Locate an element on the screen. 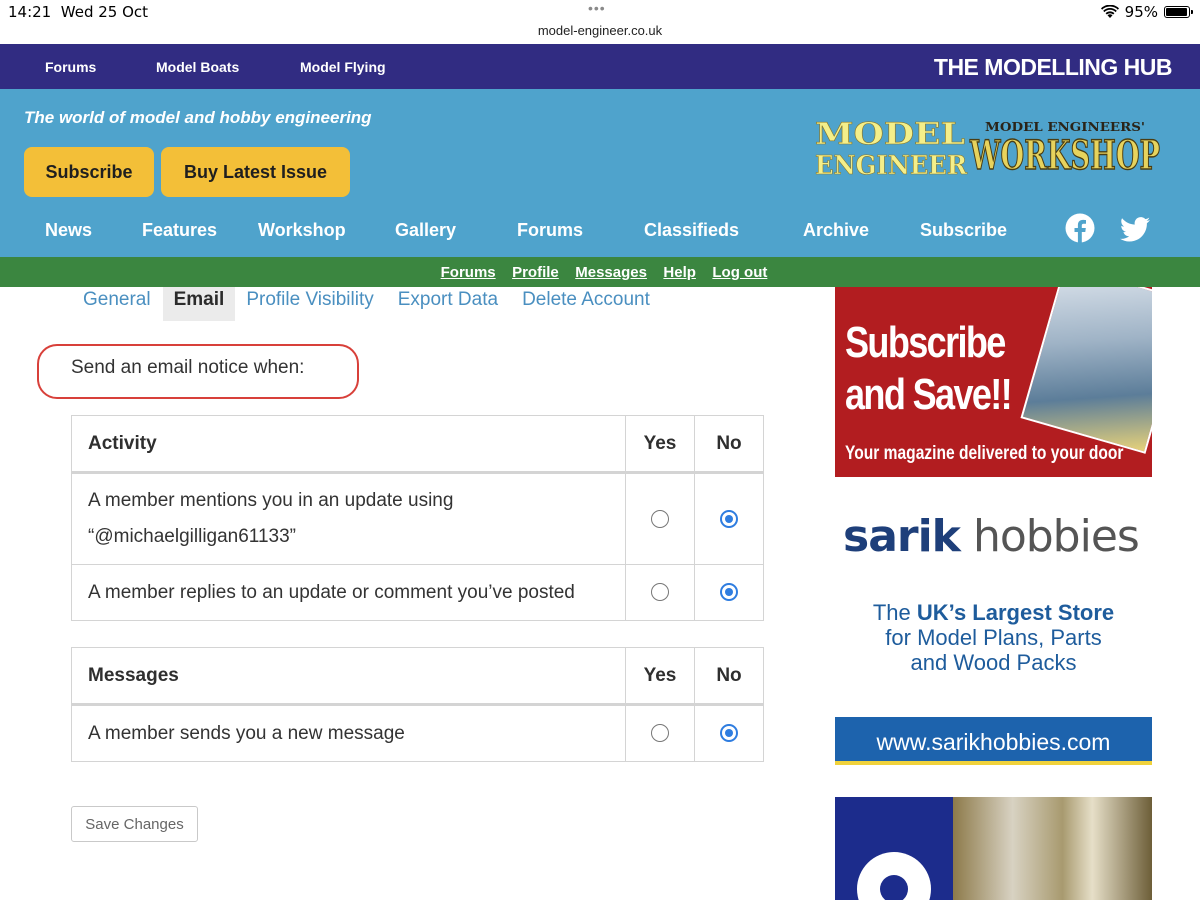 This screenshot has width=1200, height=900. battery-percent: 95% is located at coordinates (1141, 12).